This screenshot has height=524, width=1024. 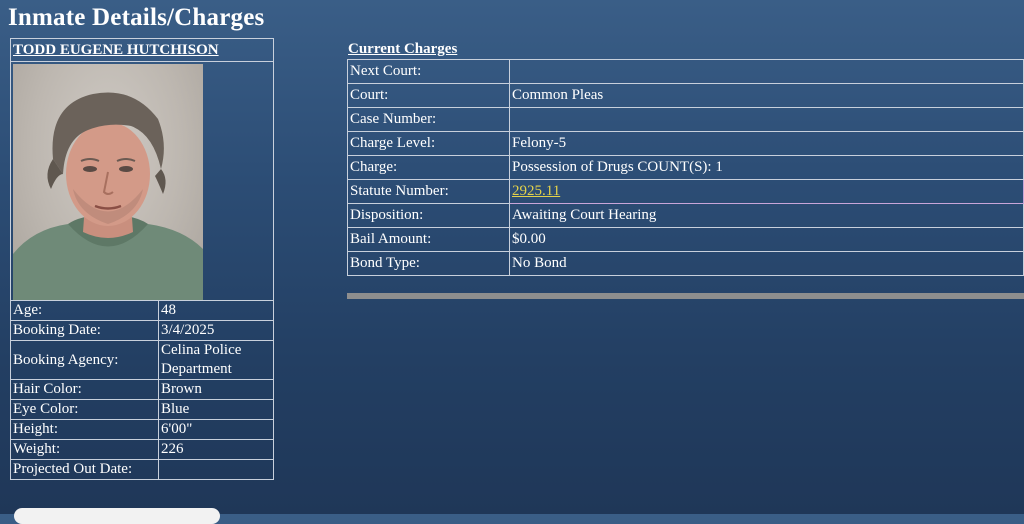 What do you see at coordinates (136, 17) in the screenshot?
I see `page-title: Inmate Details/Charges` at bounding box center [136, 17].